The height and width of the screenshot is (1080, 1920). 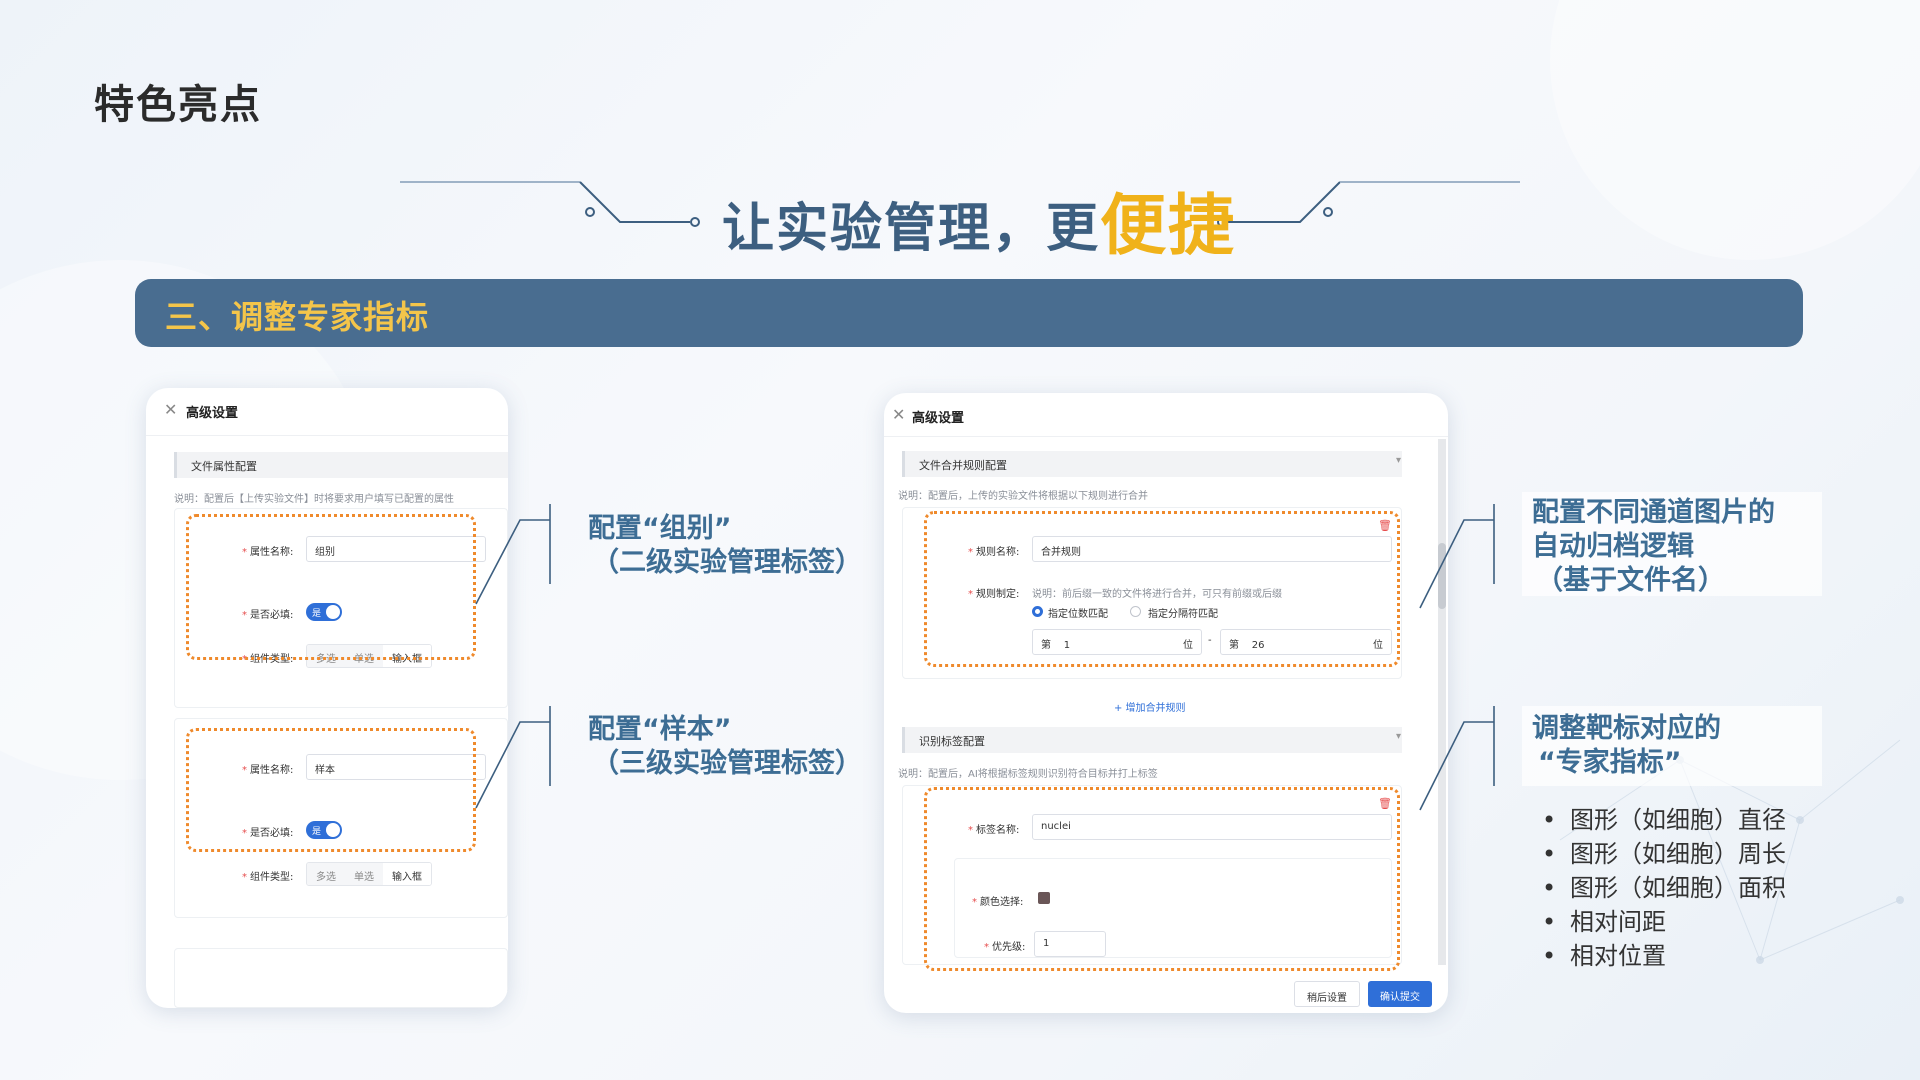 What do you see at coordinates (1610, 762) in the screenshot?
I see `callout-target-line2: “专家指标”` at bounding box center [1610, 762].